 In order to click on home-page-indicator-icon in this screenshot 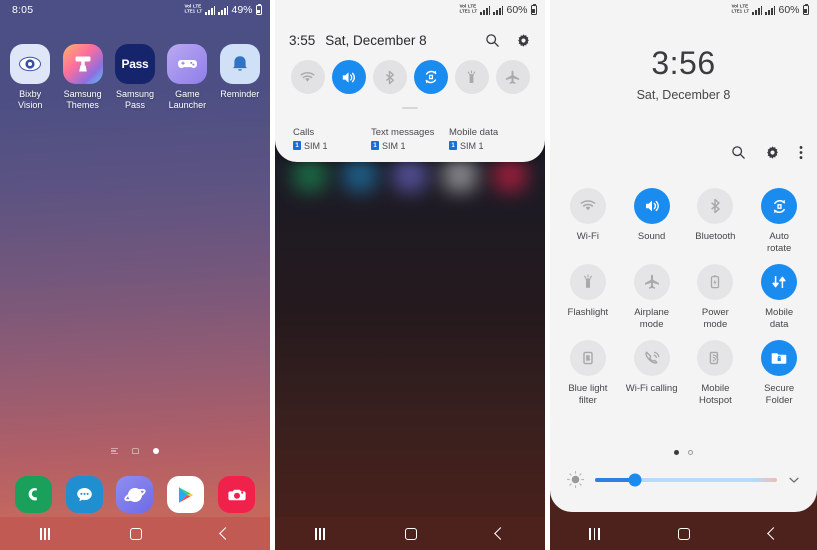, I will do `click(135, 451)`.